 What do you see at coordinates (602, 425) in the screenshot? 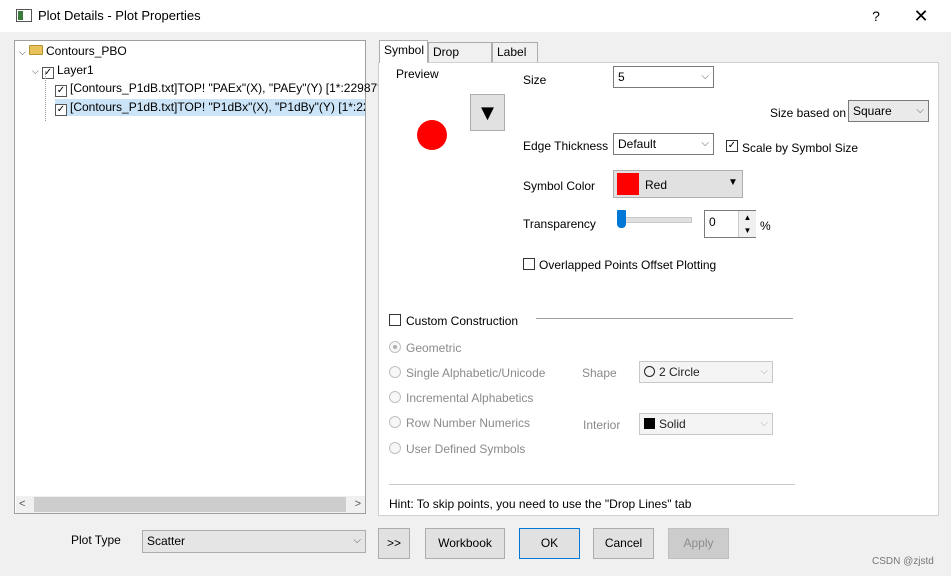
I see `interior-label: Interior` at bounding box center [602, 425].